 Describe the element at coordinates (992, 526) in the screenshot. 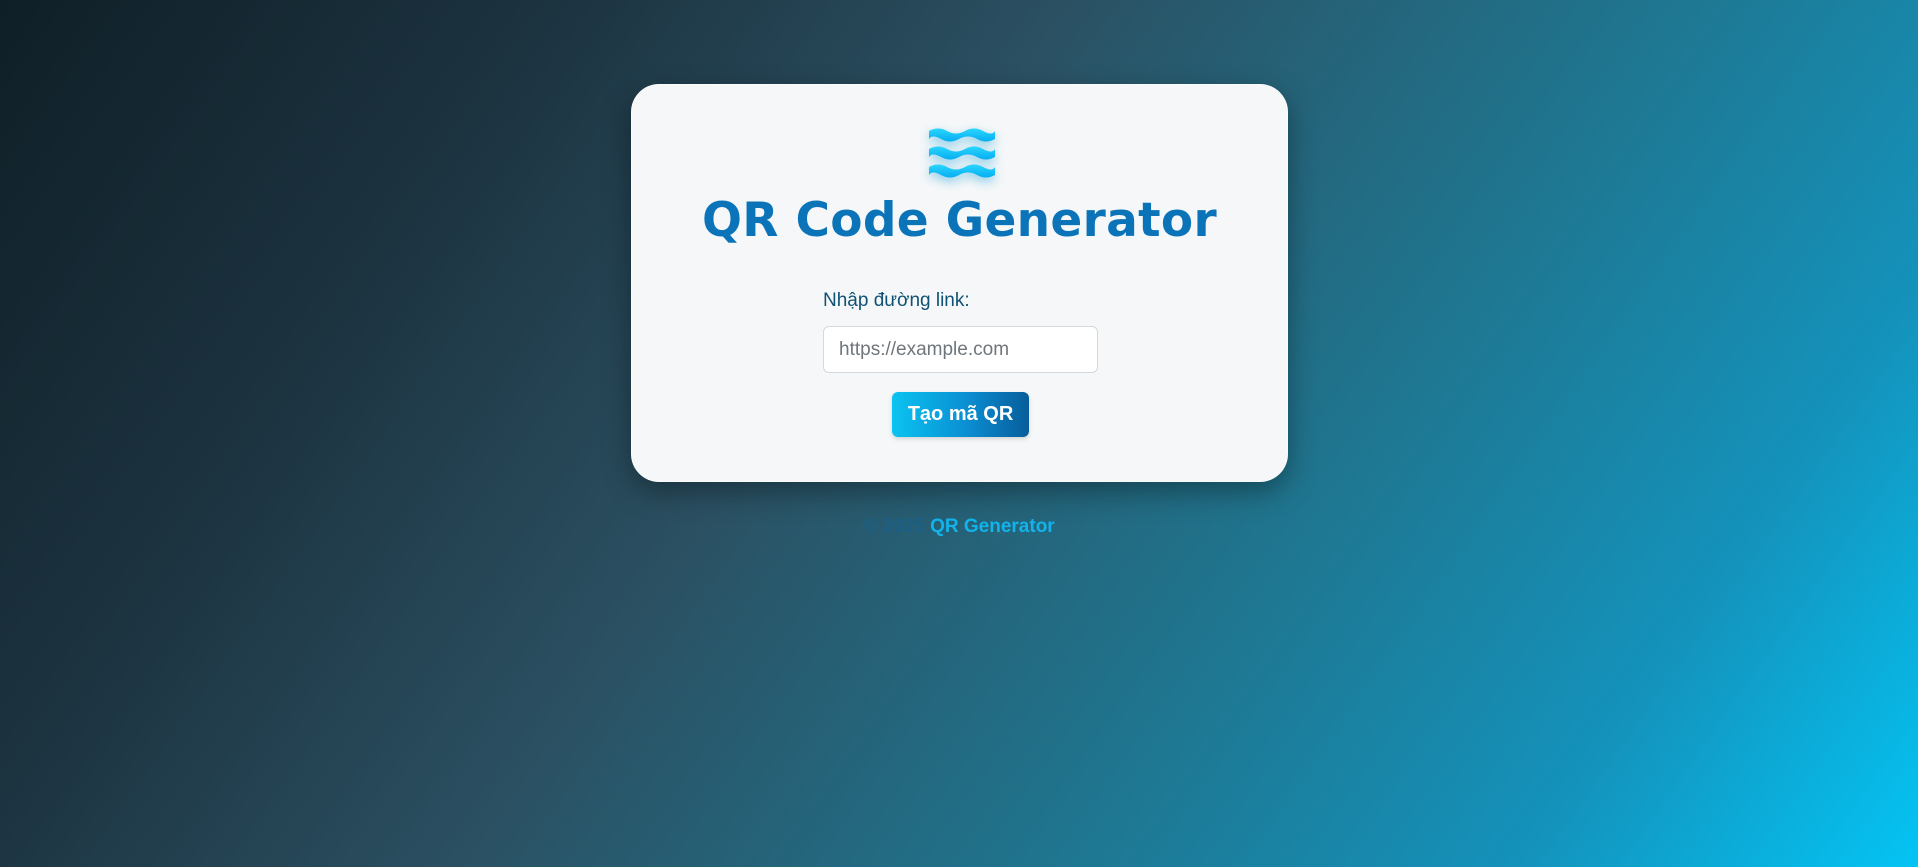

I see `footer-brand: QR Generator` at that location.